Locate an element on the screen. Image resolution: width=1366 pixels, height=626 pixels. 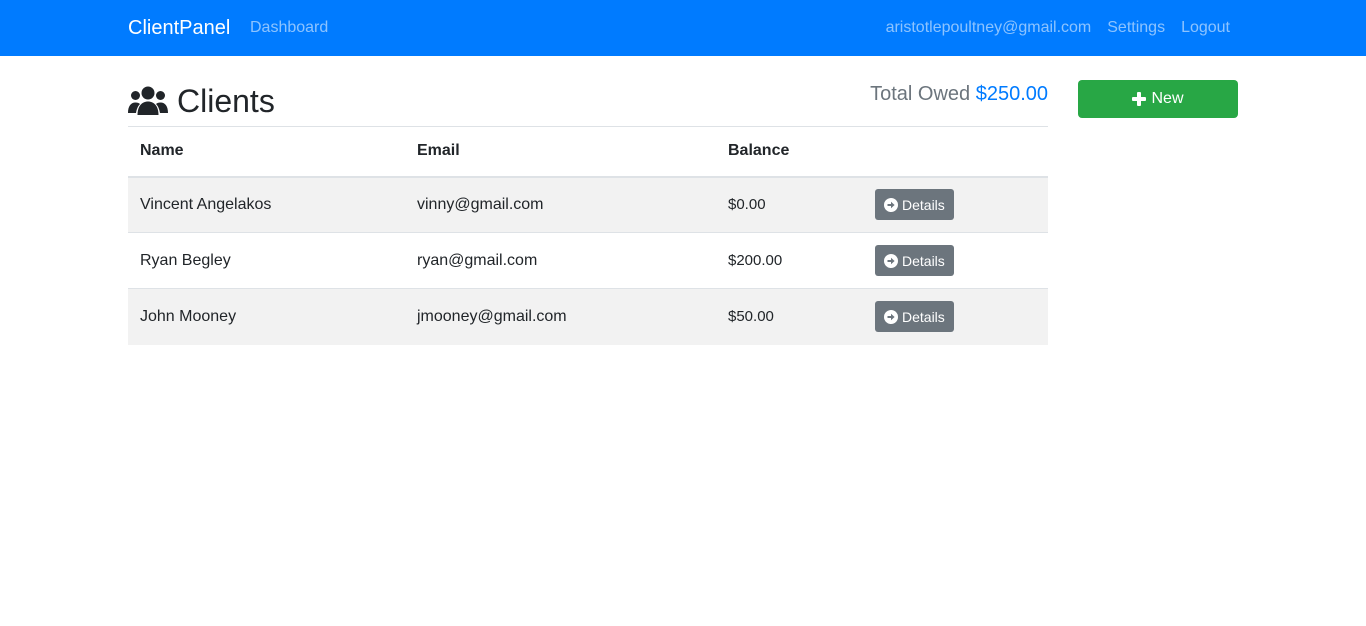
cell-balance: $200.00 is located at coordinates (789, 260).